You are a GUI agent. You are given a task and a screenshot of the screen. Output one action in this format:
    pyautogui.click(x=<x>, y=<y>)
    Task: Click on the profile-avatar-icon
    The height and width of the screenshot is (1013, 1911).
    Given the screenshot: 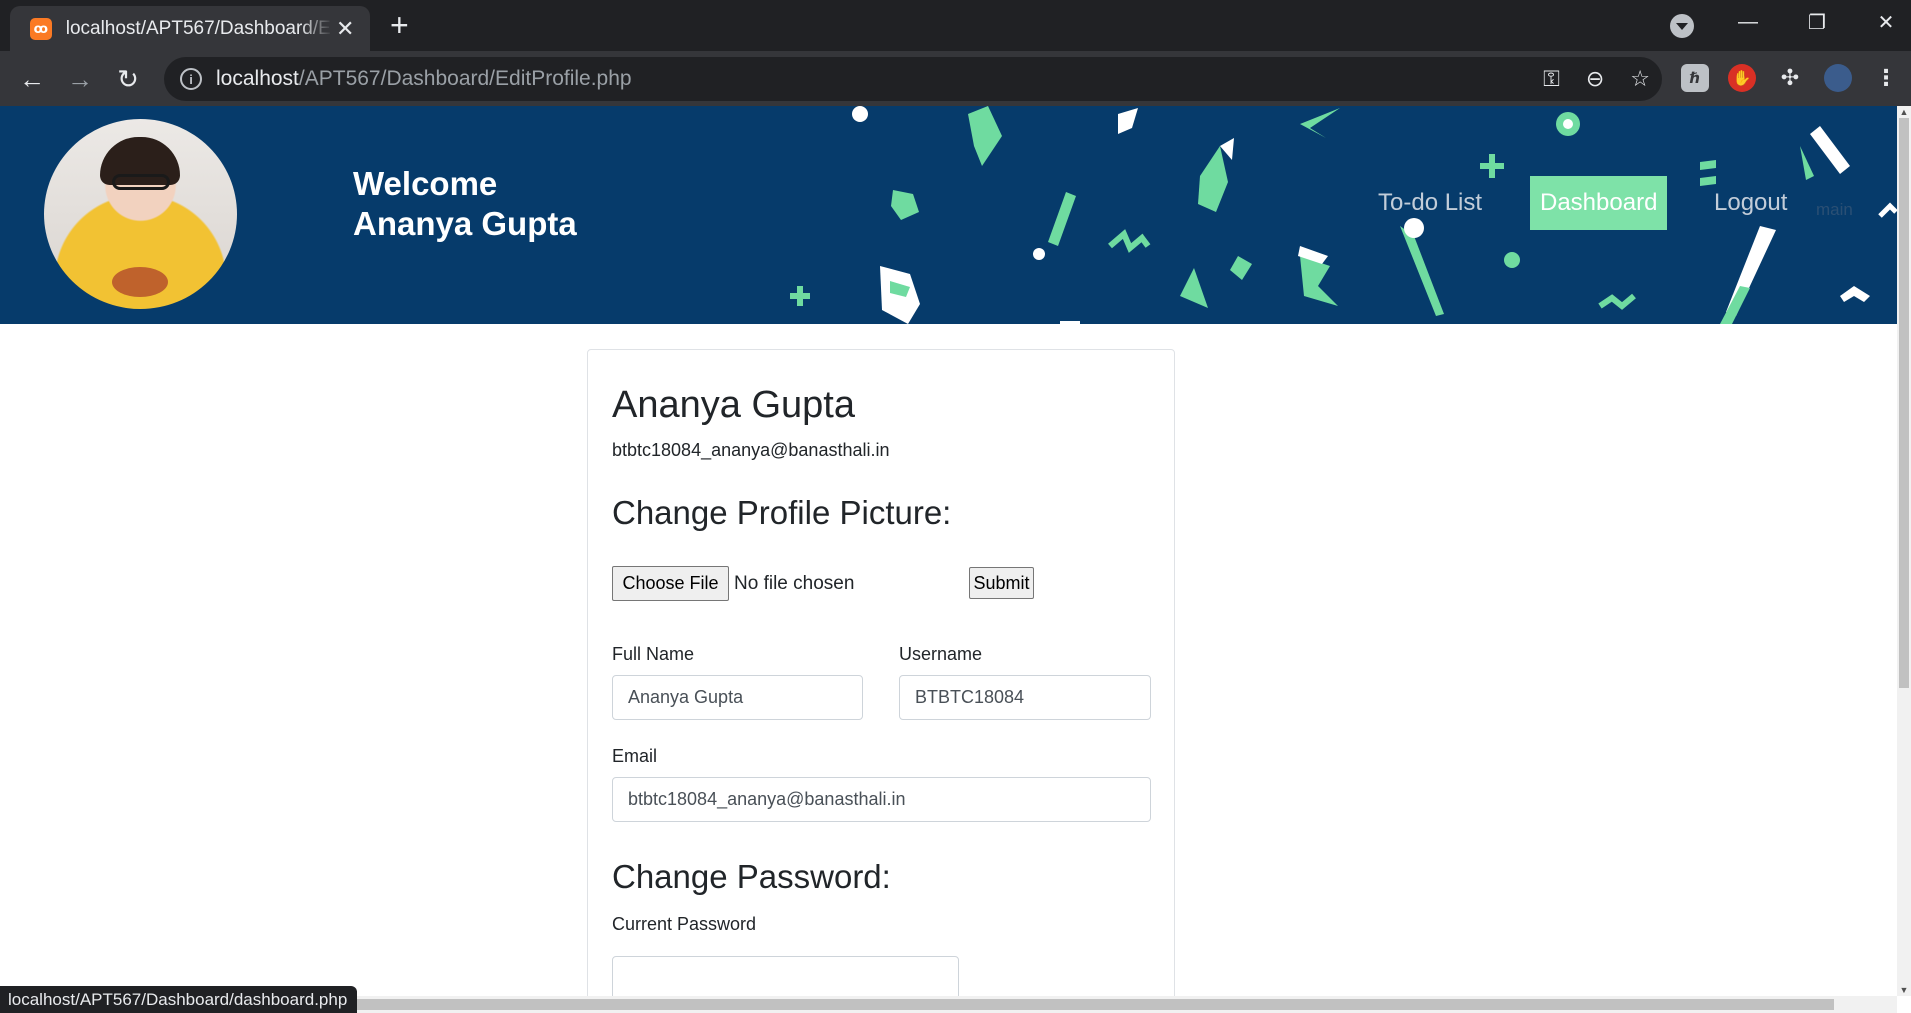 What is the action you would take?
    pyautogui.click(x=1838, y=78)
    